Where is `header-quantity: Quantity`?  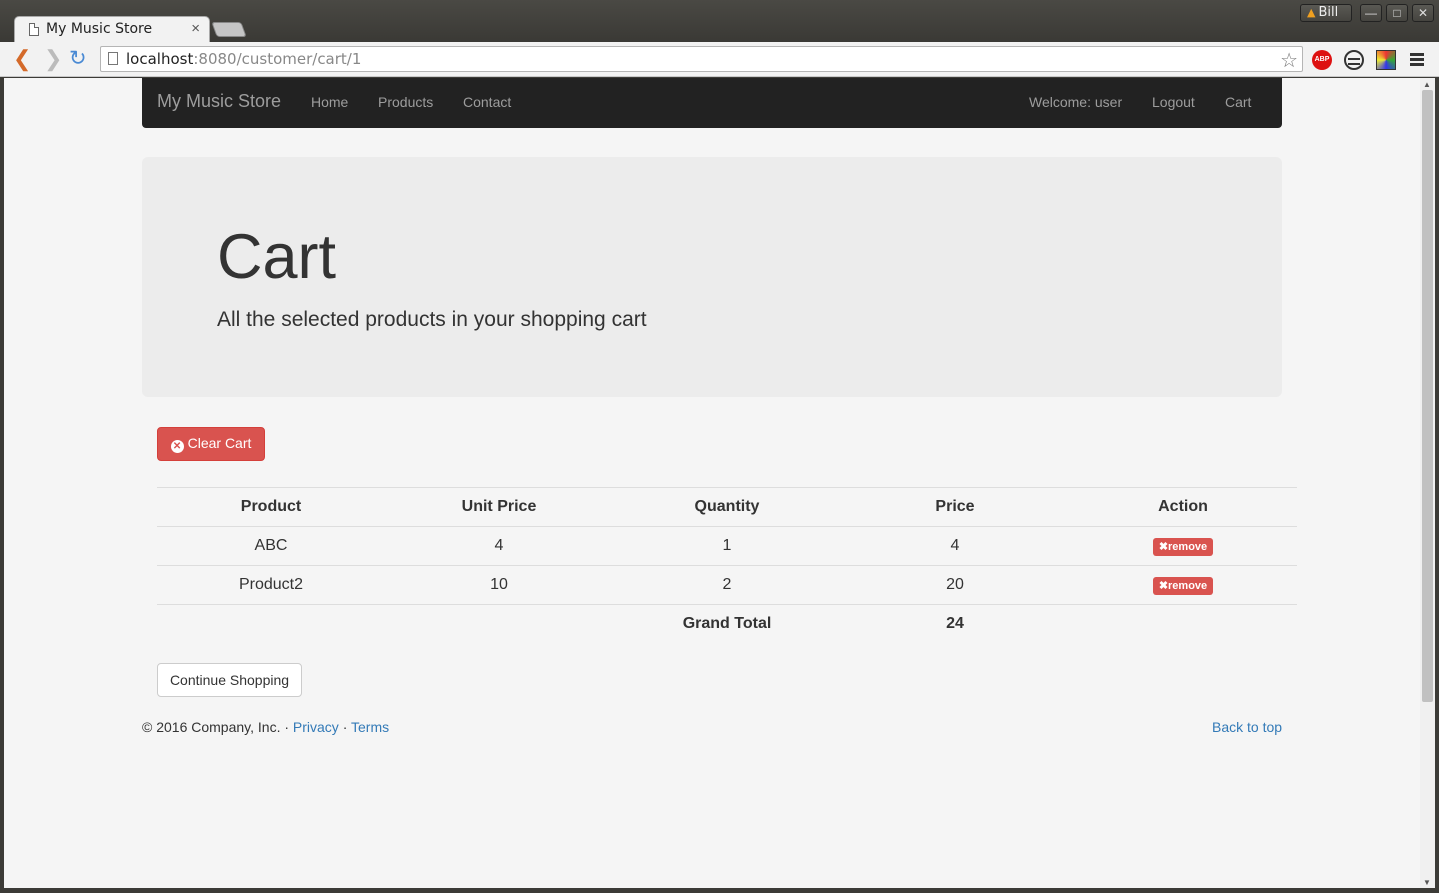
header-quantity: Quantity is located at coordinates (727, 507).